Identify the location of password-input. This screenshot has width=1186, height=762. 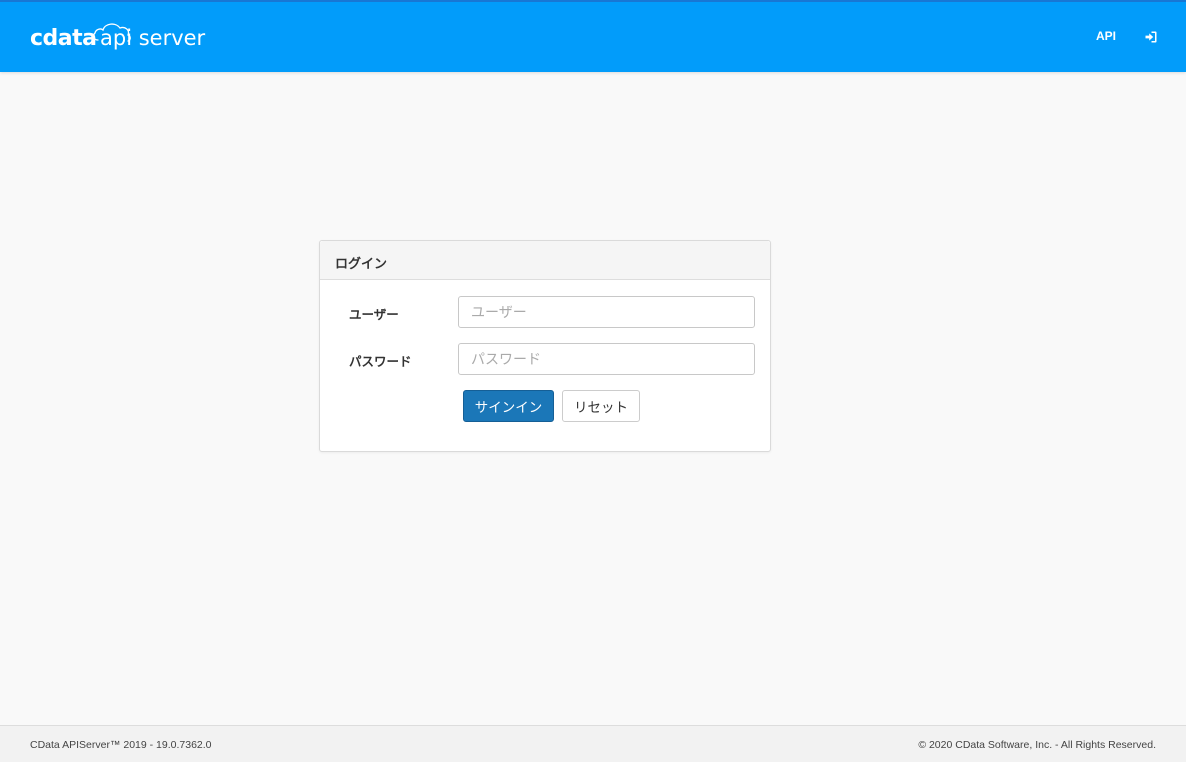
(606, 359).